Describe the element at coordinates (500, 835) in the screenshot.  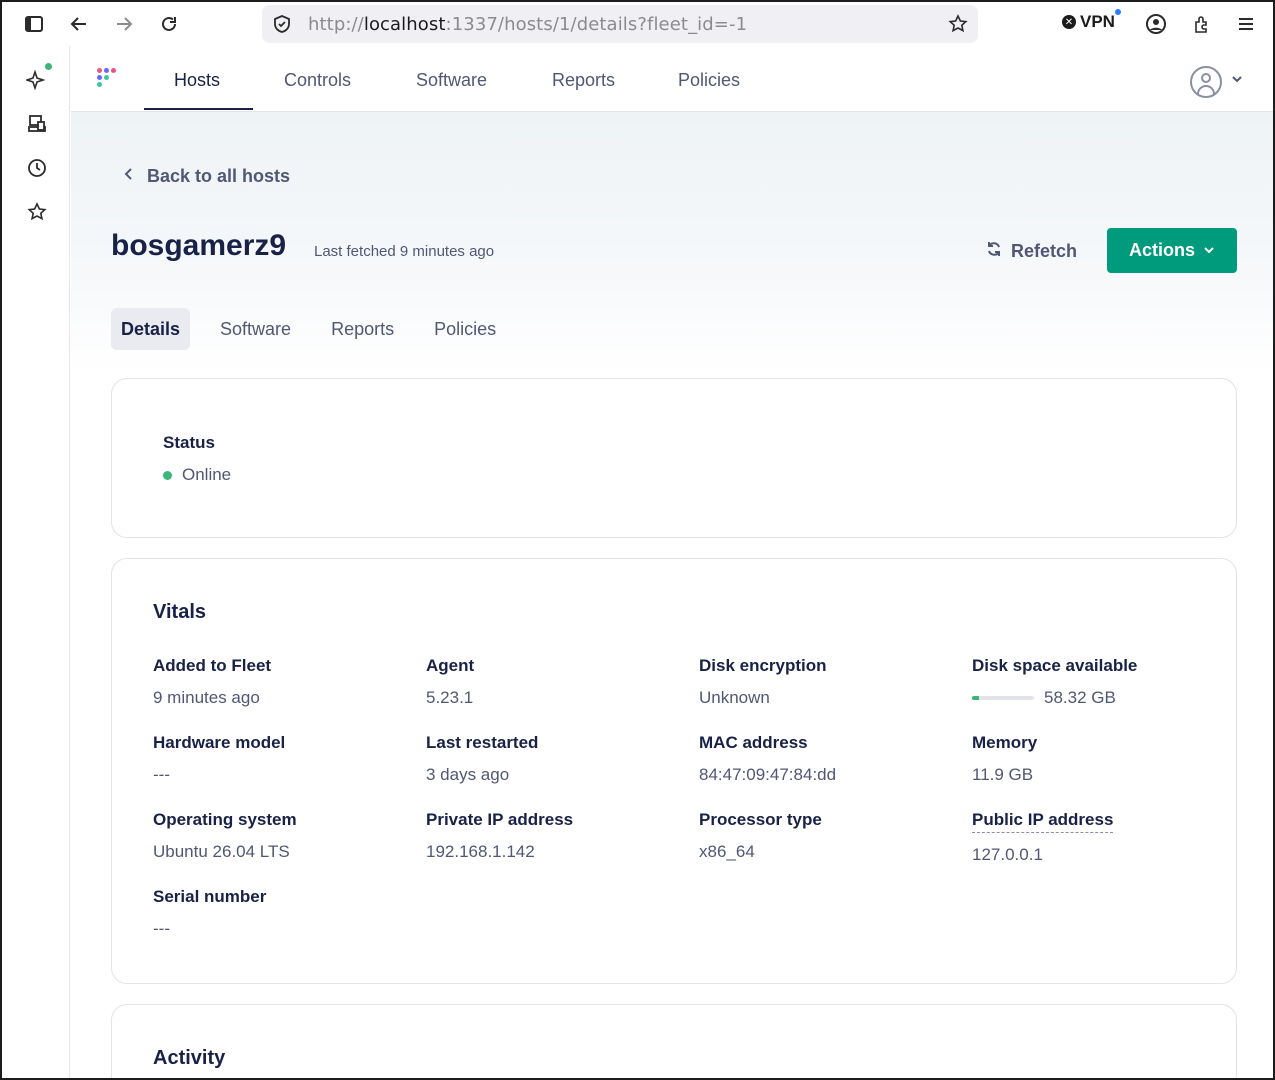
I see `vital-private-ip: Private IP address 192.168.1.142` at that location.